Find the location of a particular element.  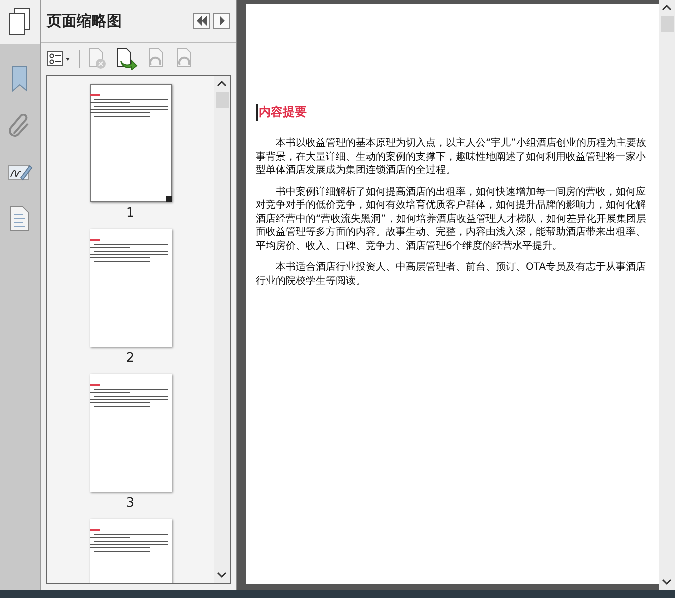

panel-title: 页面缩略图 is located at coordinates (85, 21).